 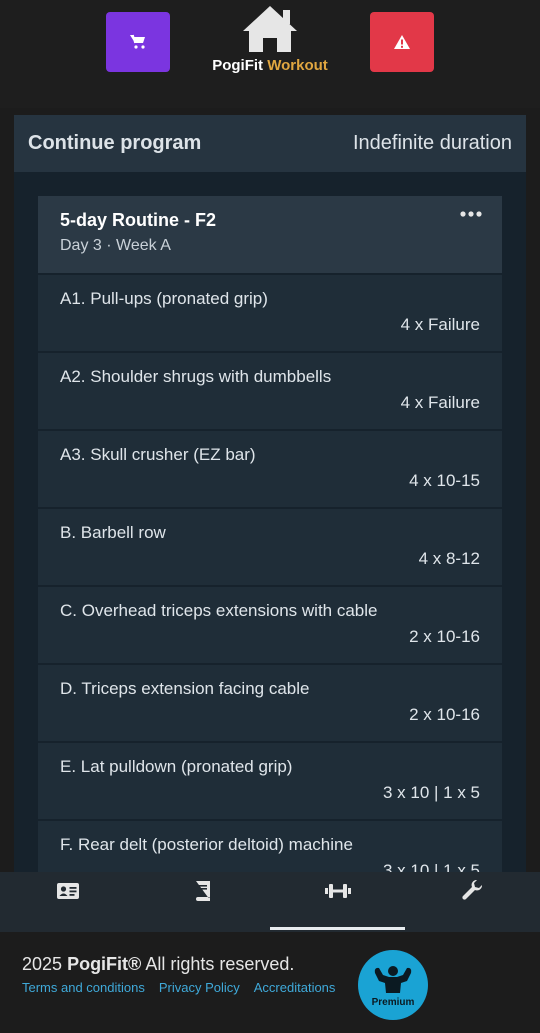 What do you see at coordinates (104, 964) in the screenshot?
I see `copyright-brand: PogiFit®` at bounding box center [104, 964].